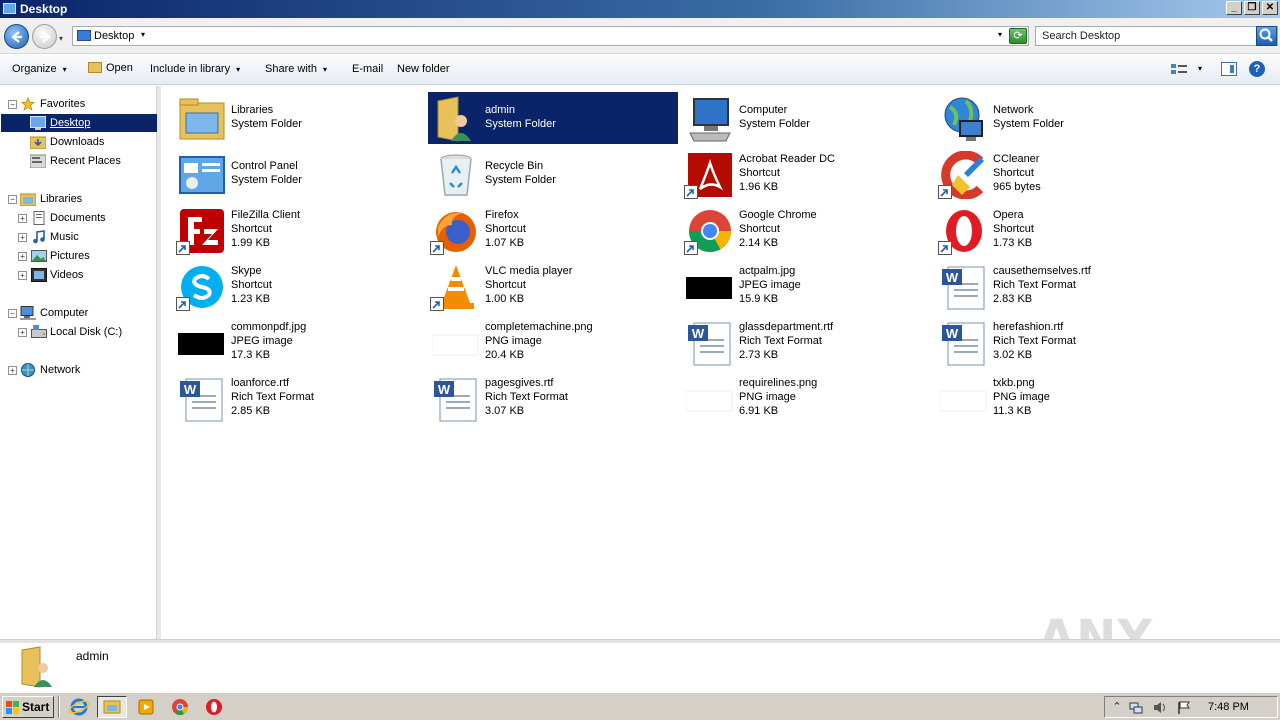 This screenshot has height=720, width=1280. What do you see at coordinates (79, 707) in the screenshot?
I see `internet-explorer-icon` at bounding box center [79, 707].